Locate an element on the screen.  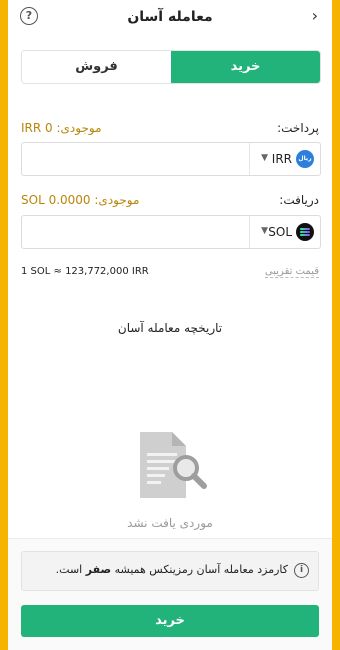
pay-currency-code: IRR is located at coordinates (281, 159).